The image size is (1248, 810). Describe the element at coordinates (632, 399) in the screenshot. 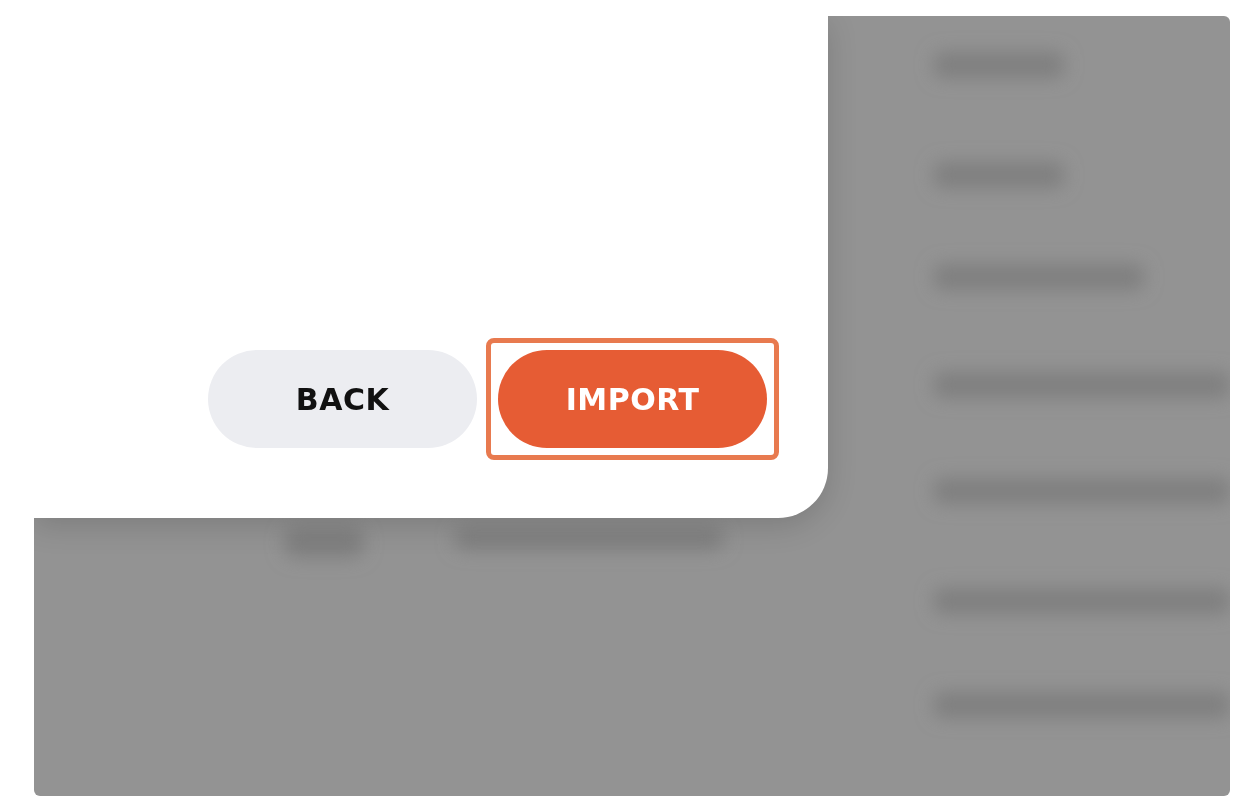

I see `import-button: IMPORT` at that location.